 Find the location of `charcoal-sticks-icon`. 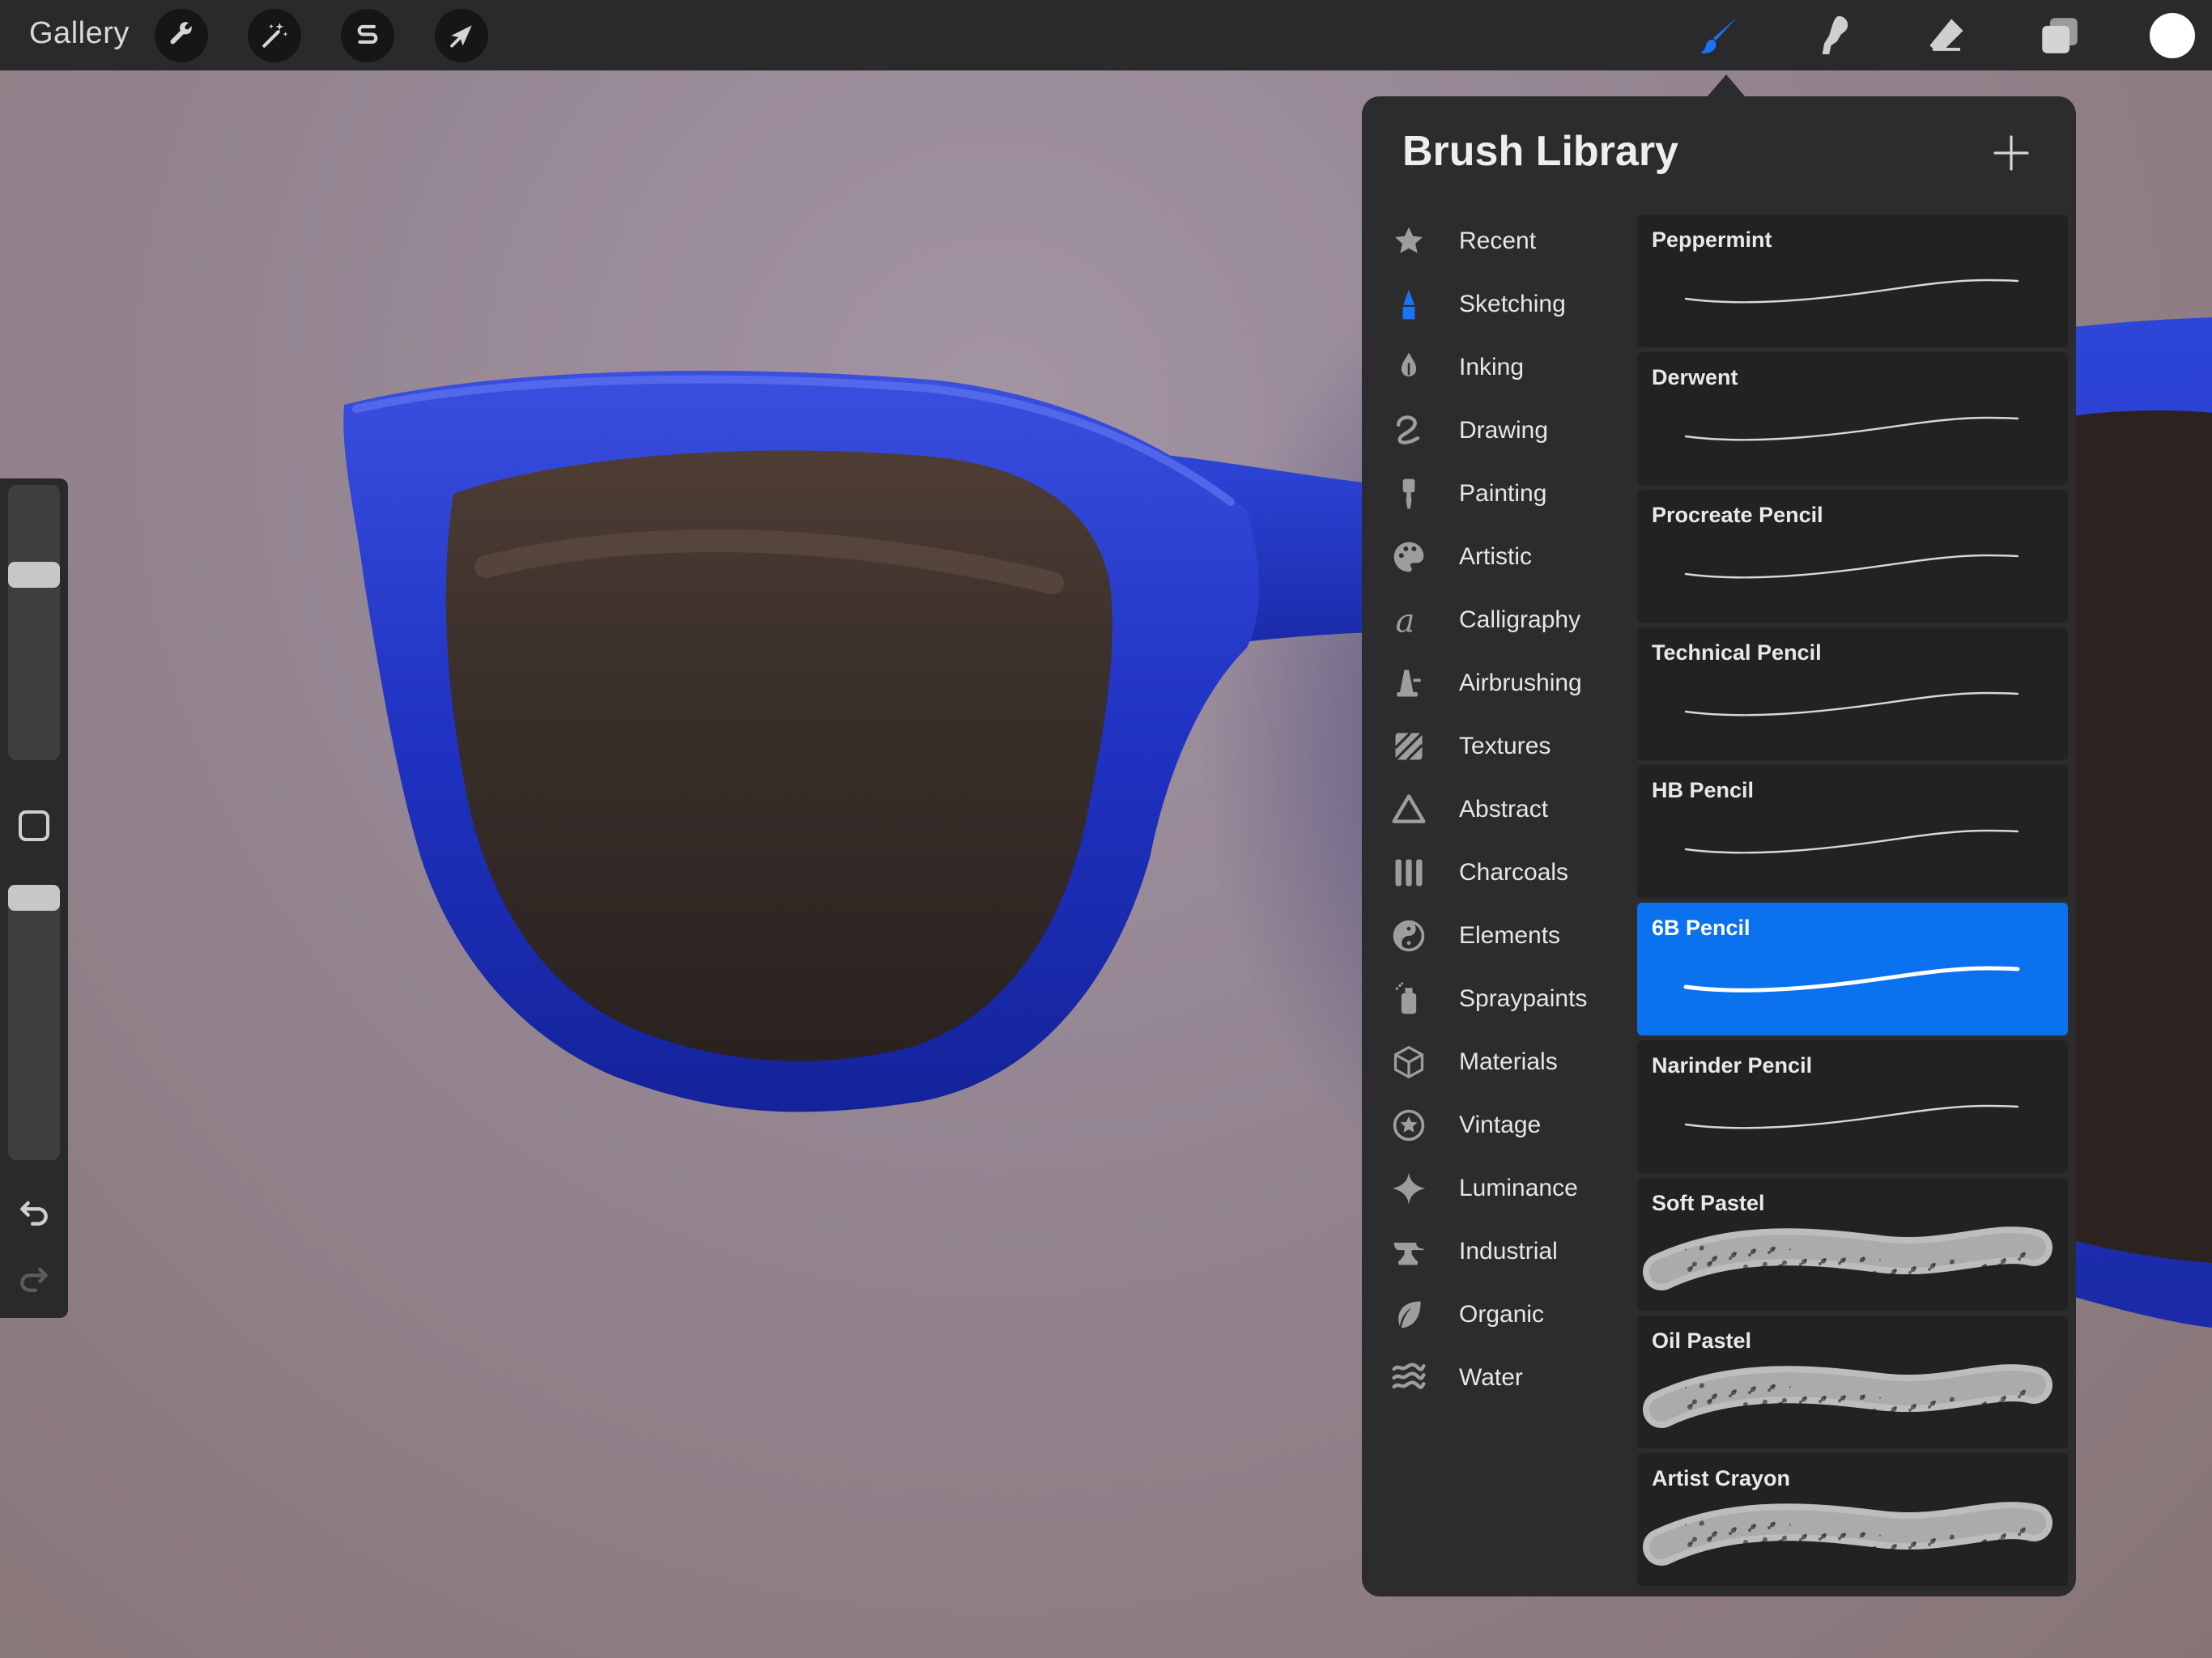

charcoal-sticks-icon is located at coordinates (1409, 873).